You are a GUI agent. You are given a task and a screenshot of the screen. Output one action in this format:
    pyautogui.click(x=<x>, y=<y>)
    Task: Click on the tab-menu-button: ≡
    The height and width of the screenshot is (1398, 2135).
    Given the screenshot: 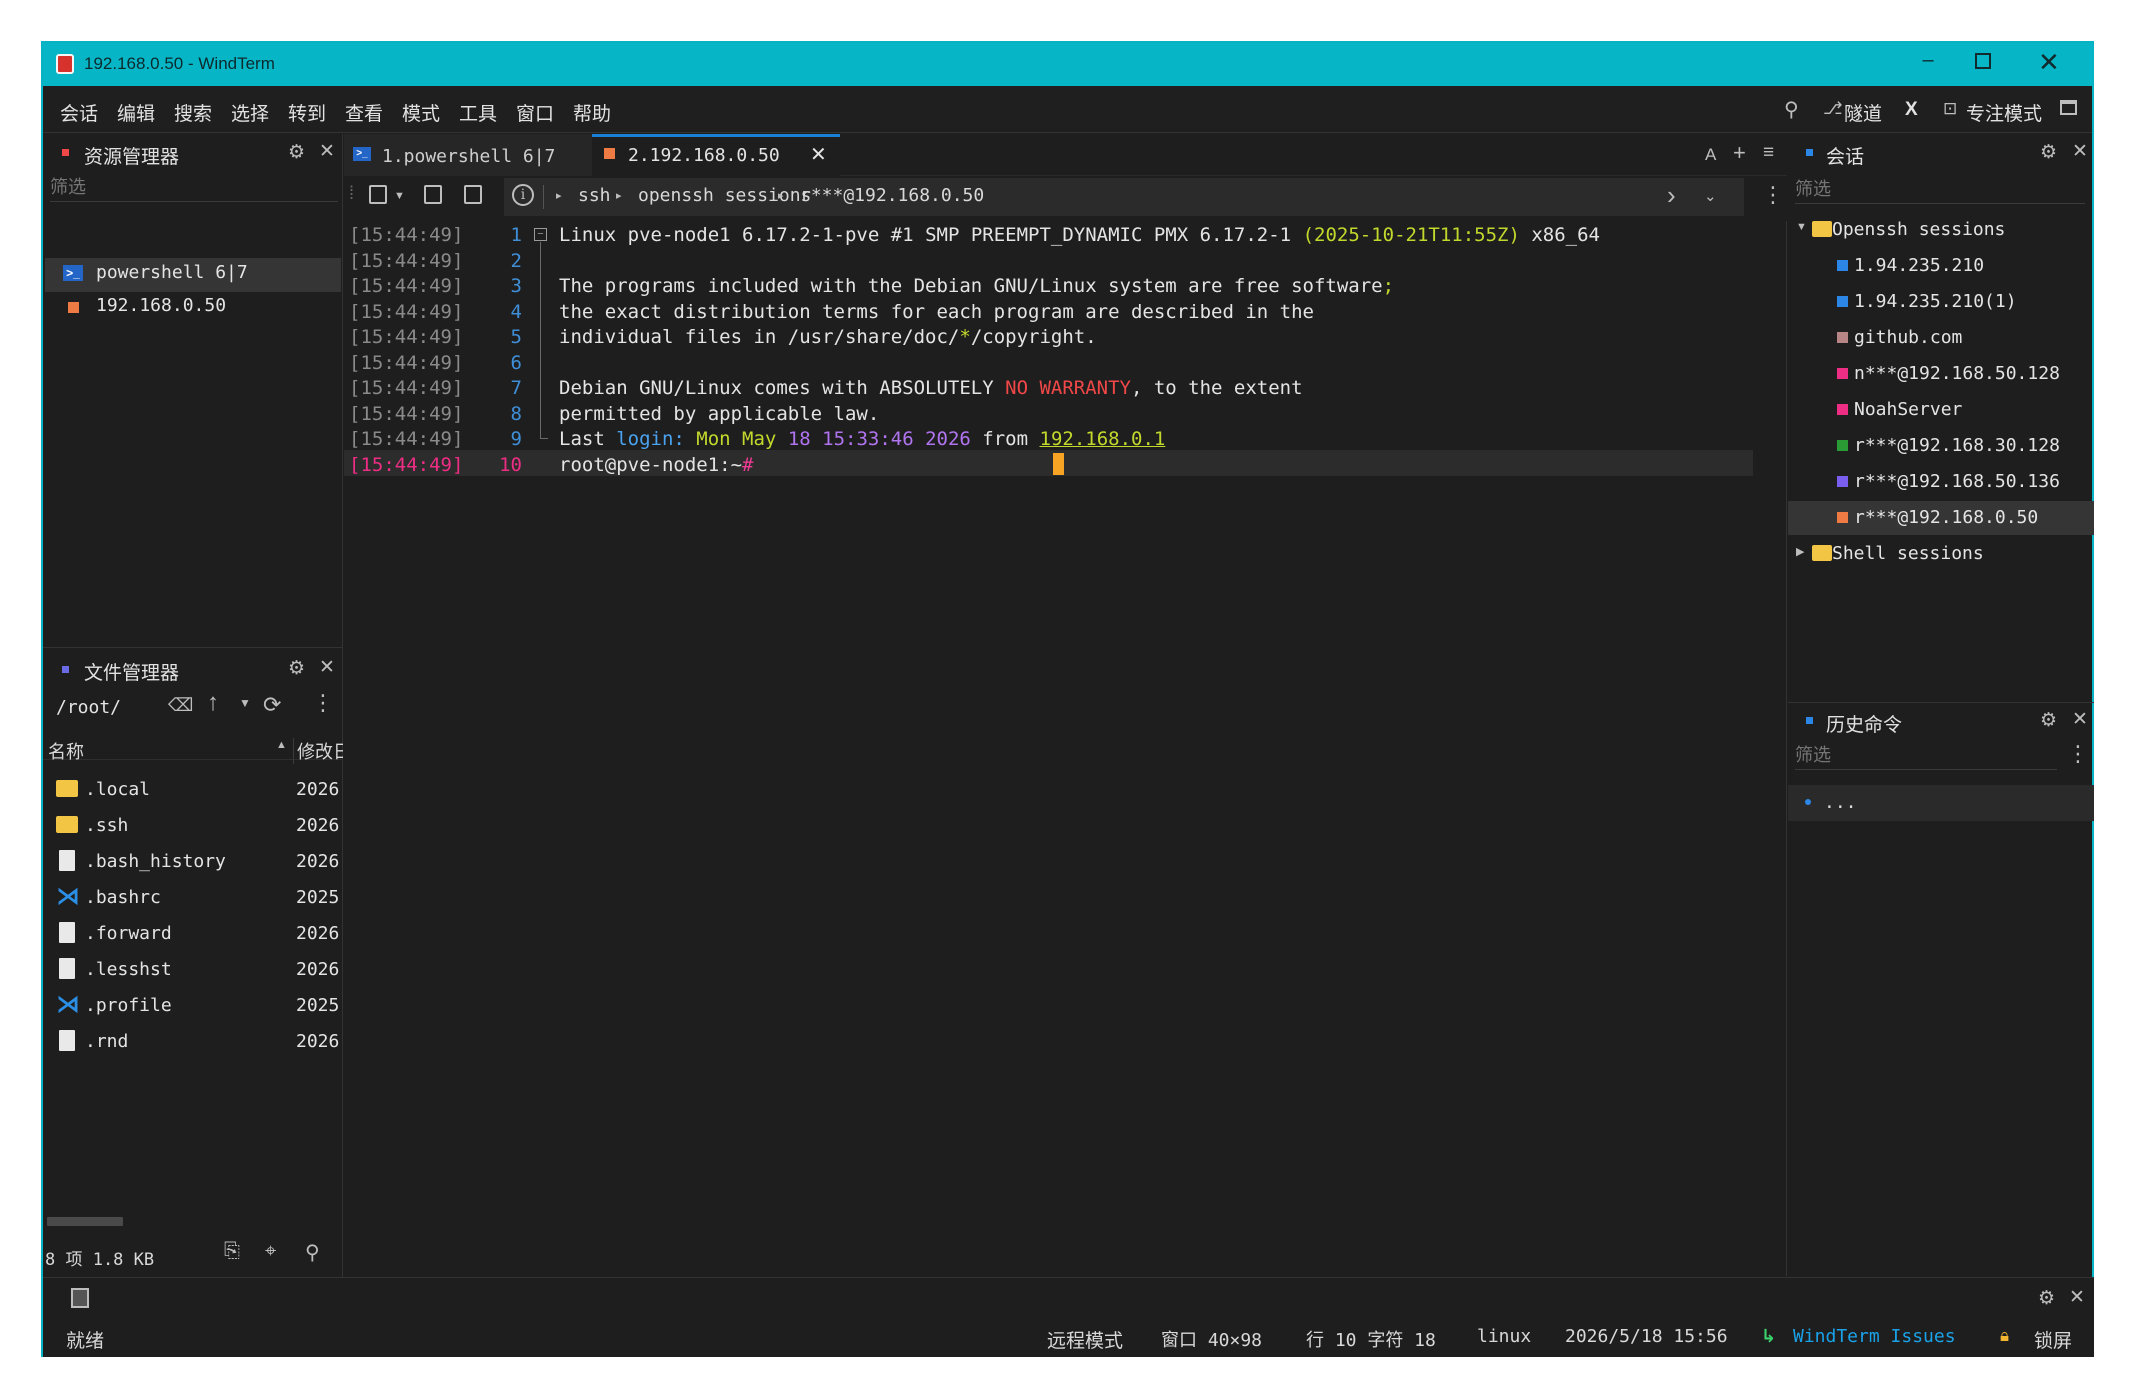 What is the action you would take?
    pyautogui.click(x=1768, y=153)
    